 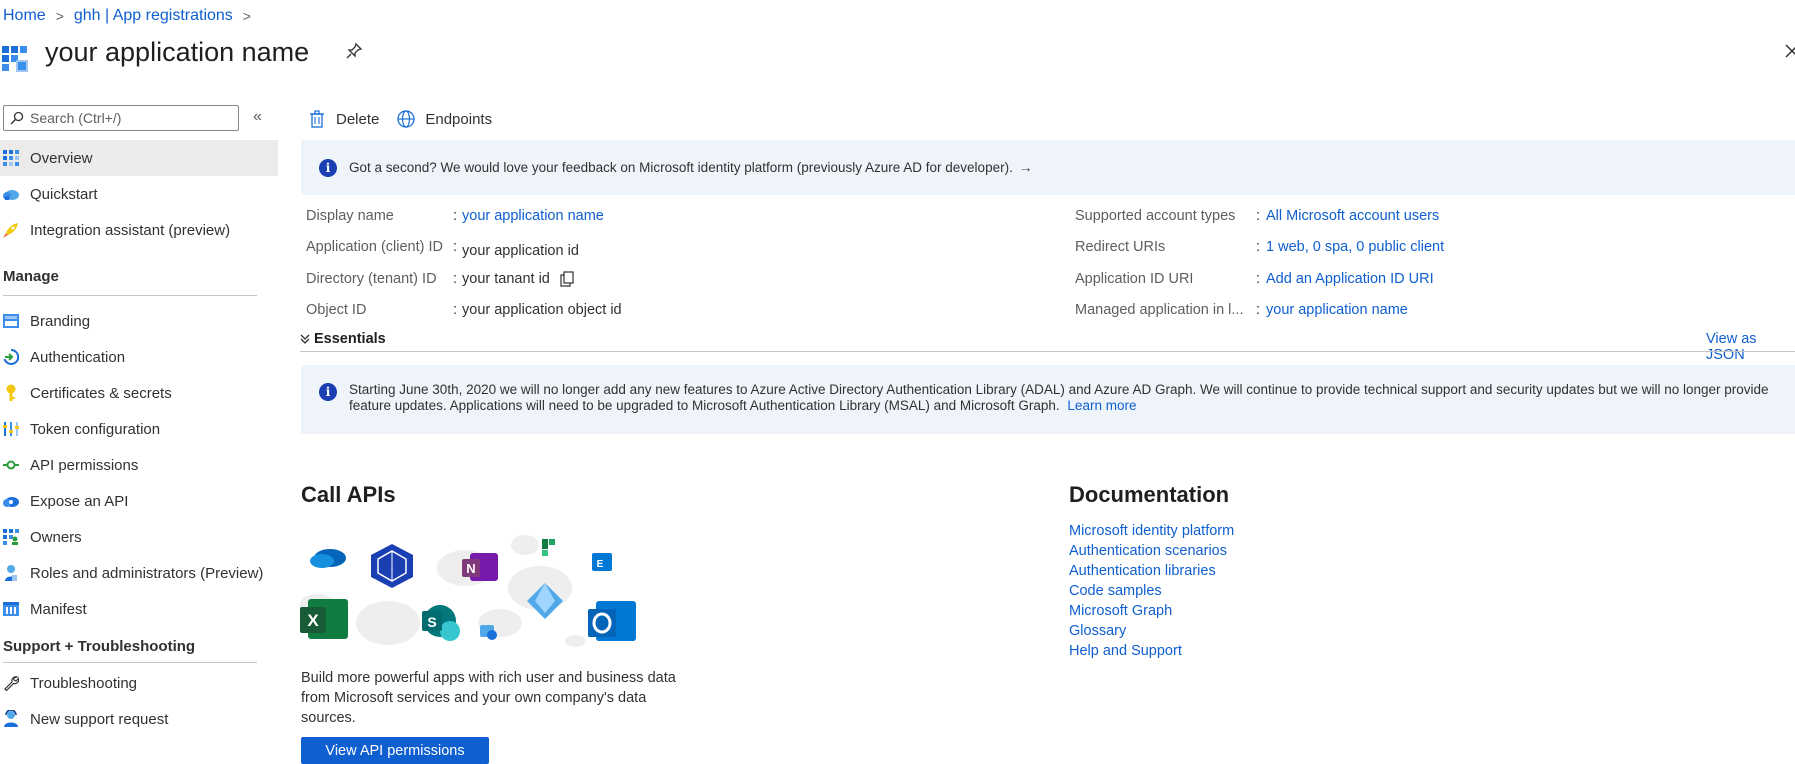 What do you see at coordinates (470, 568) in the screenshot?
I see `svg-text: N` at bounding box center [470, 568].